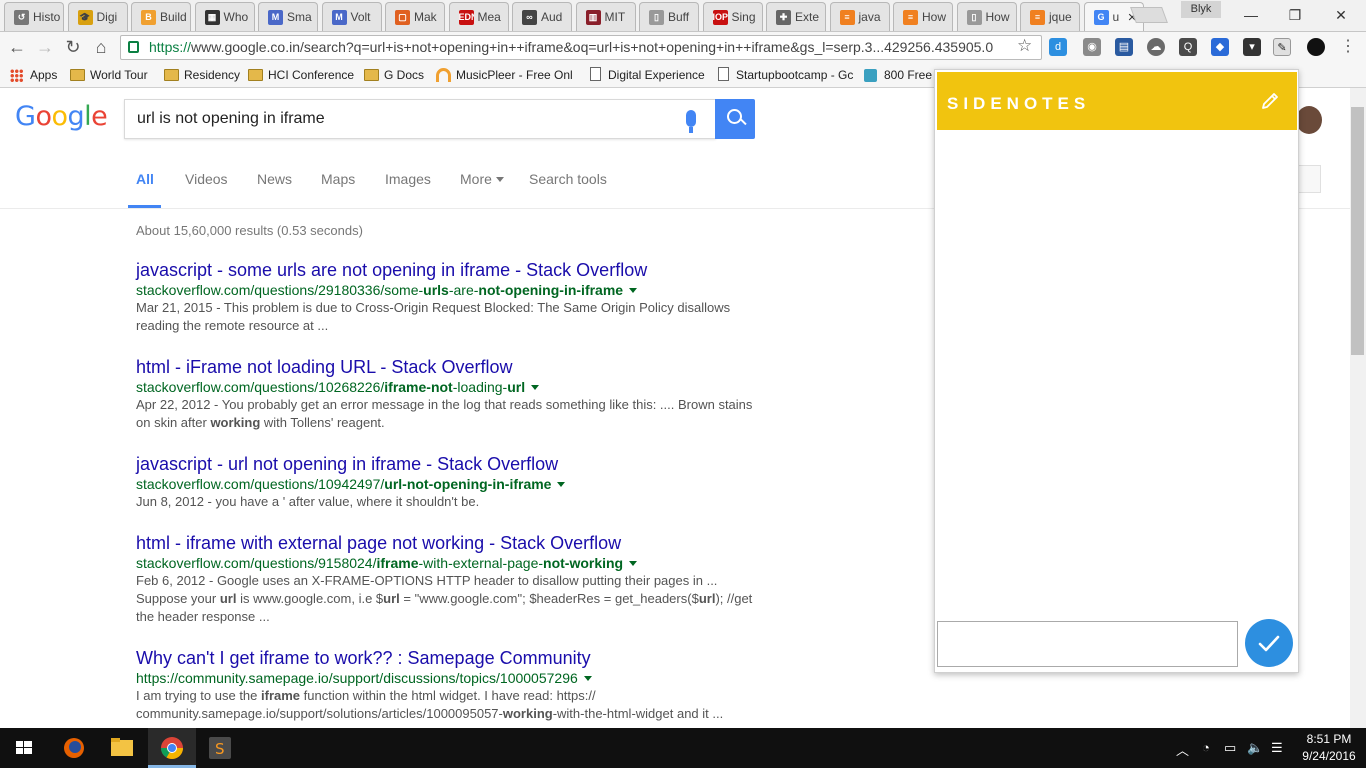  What do you see at coordinates (1255, 748) in the screenshot?
I see `volume-icon: 🔈` at bounding box center [1255, 748].